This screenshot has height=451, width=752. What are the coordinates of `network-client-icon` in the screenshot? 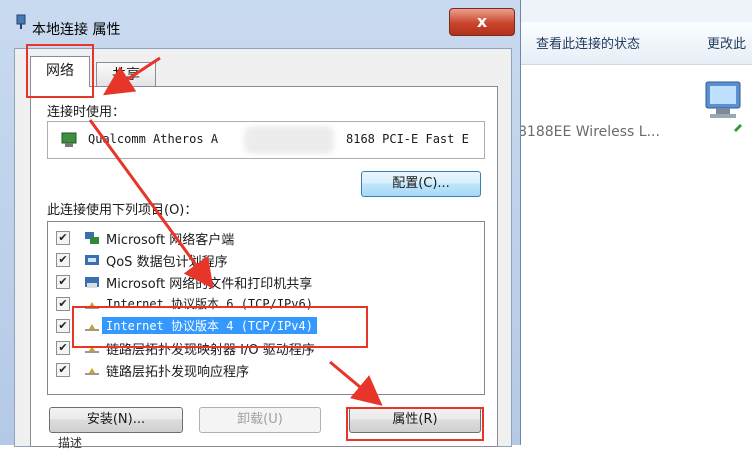 It's located at (92, 238).